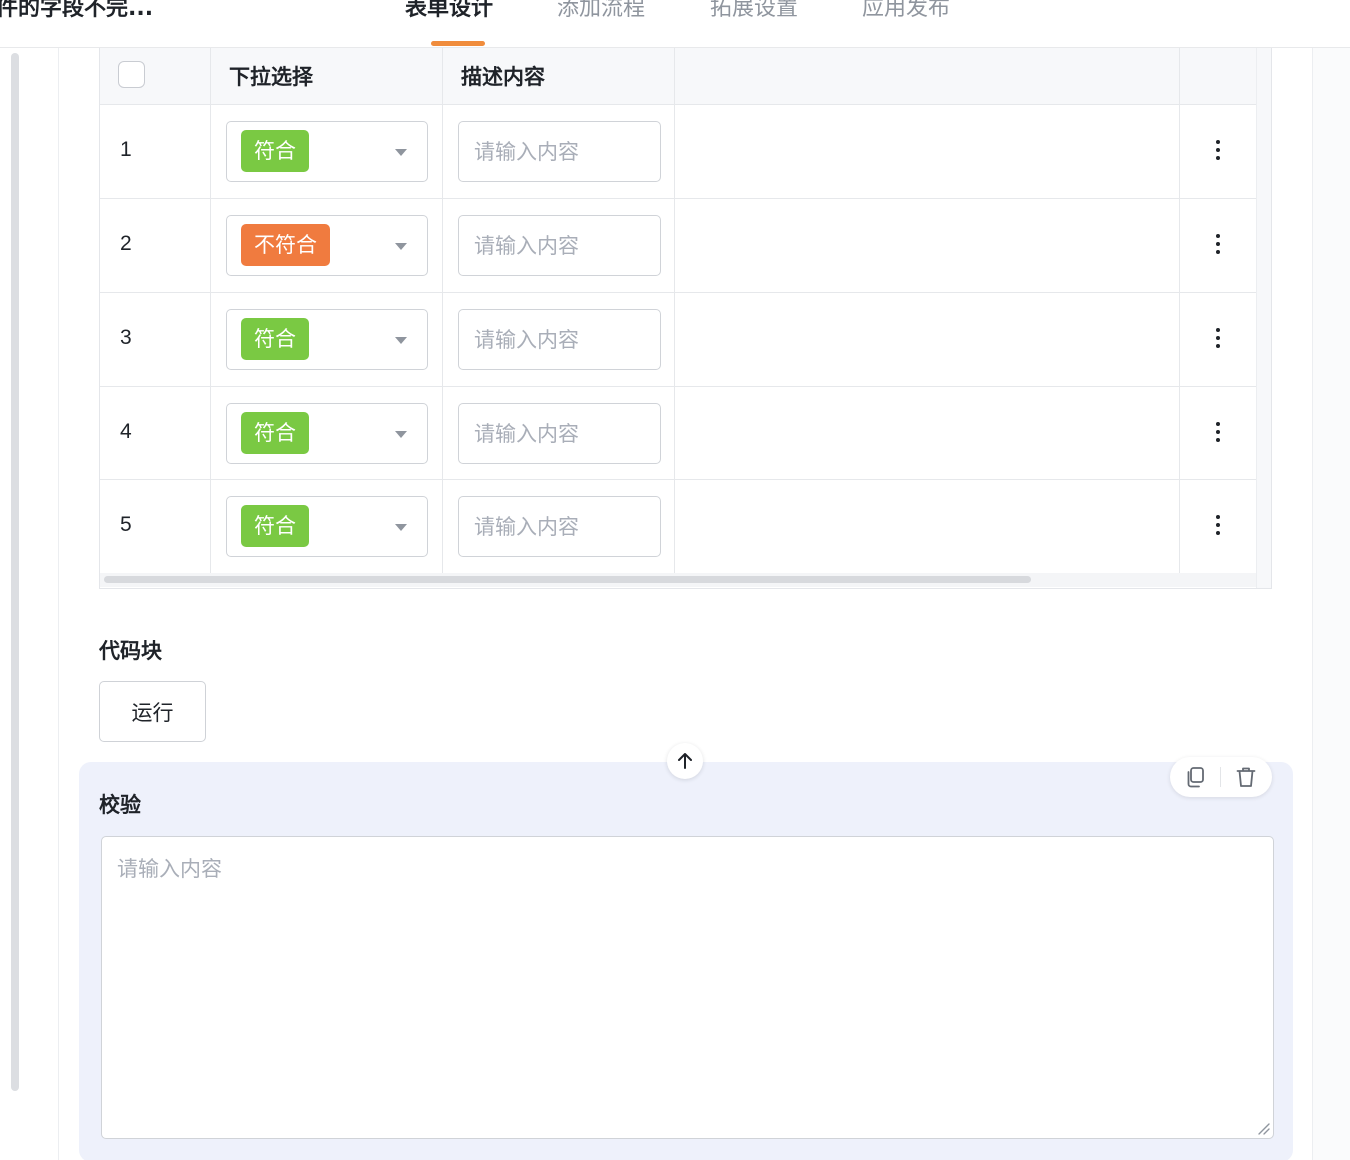  Describe the element at coordinates (155, 245) in the screenshot. I see `row-index-cell: 2` at that location.